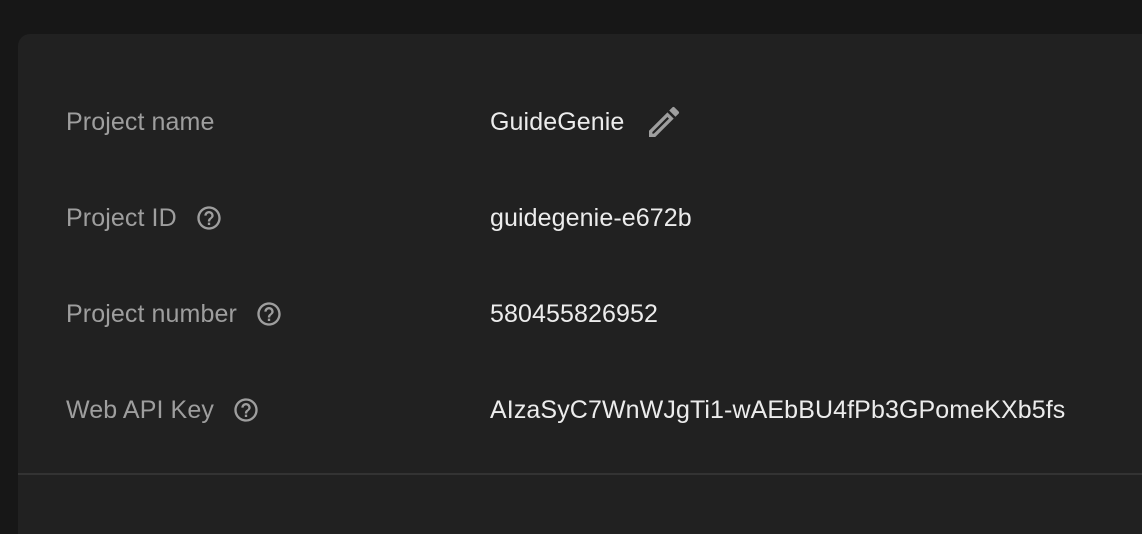  I want to click on project-name-field: GuideGenie, so click(587, 122).